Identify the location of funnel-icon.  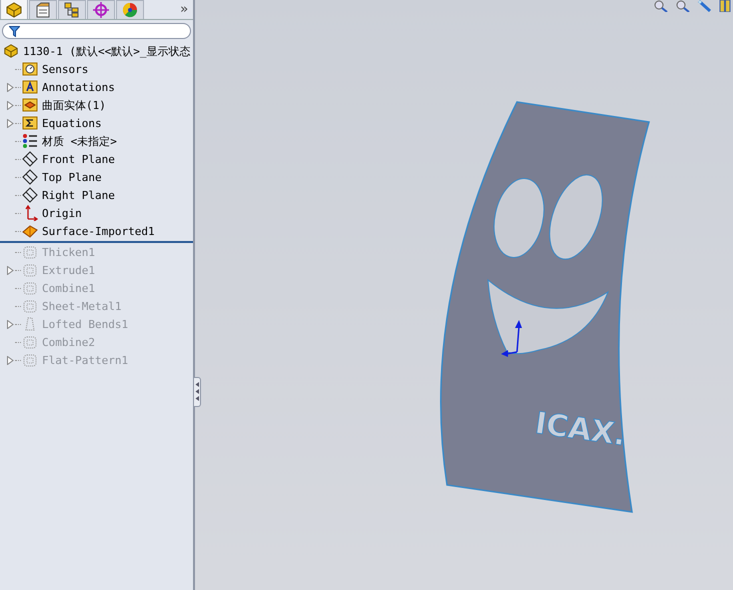
(14, 31).